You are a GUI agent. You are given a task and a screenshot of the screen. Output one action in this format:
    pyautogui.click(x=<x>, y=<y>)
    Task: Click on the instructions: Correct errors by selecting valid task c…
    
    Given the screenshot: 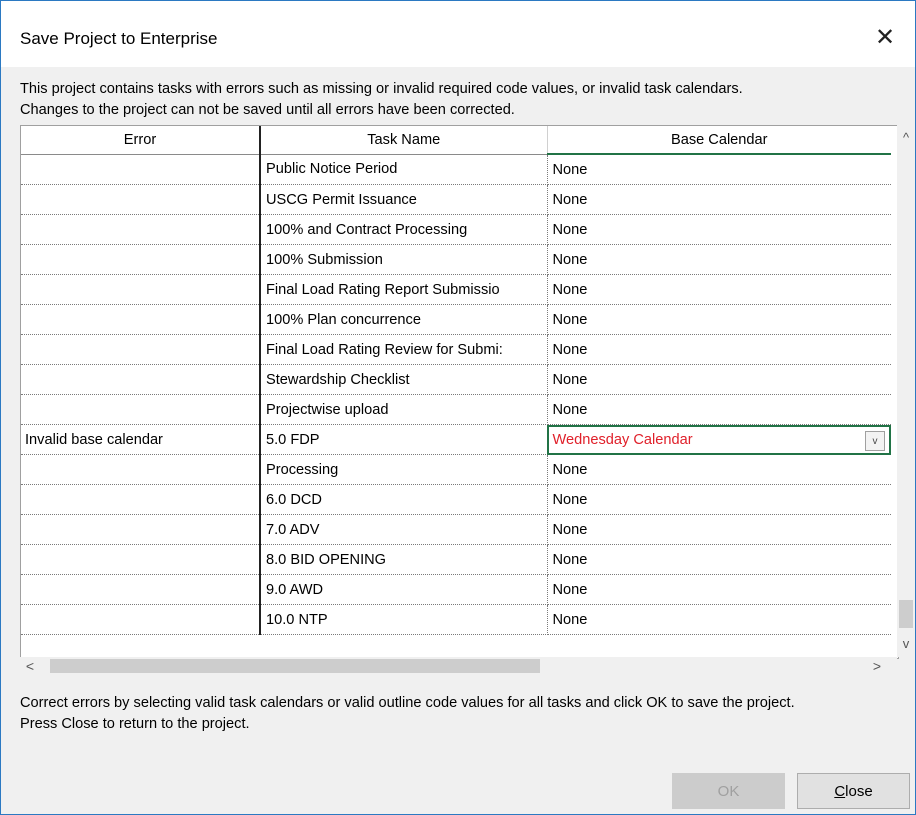 What is the action you would take?
    pyautogui.click(x=465, y=714)
    